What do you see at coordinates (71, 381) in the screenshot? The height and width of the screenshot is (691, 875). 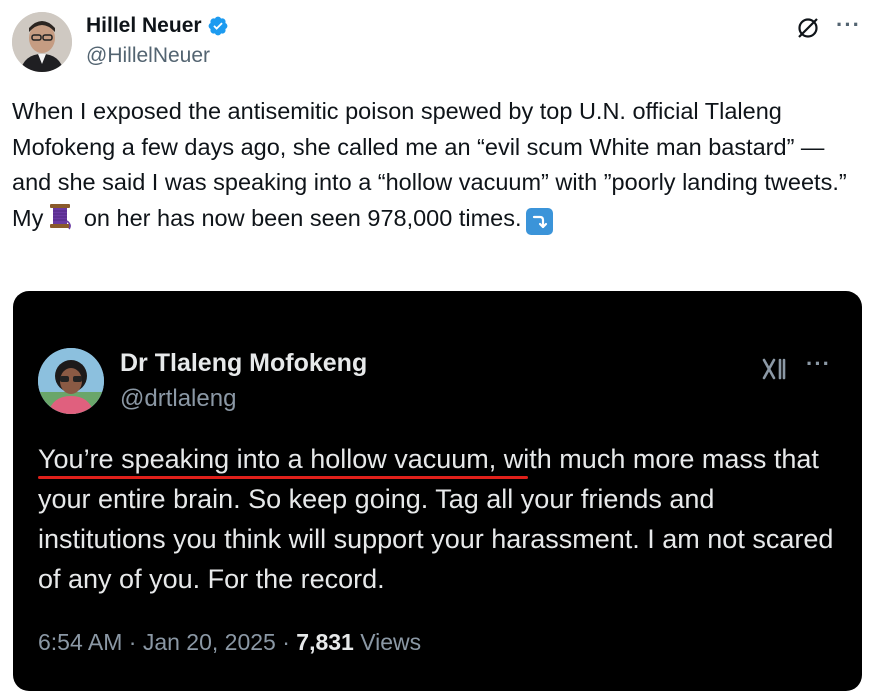 I see `embedded-author-avatar` at bounding box center [71, 381].